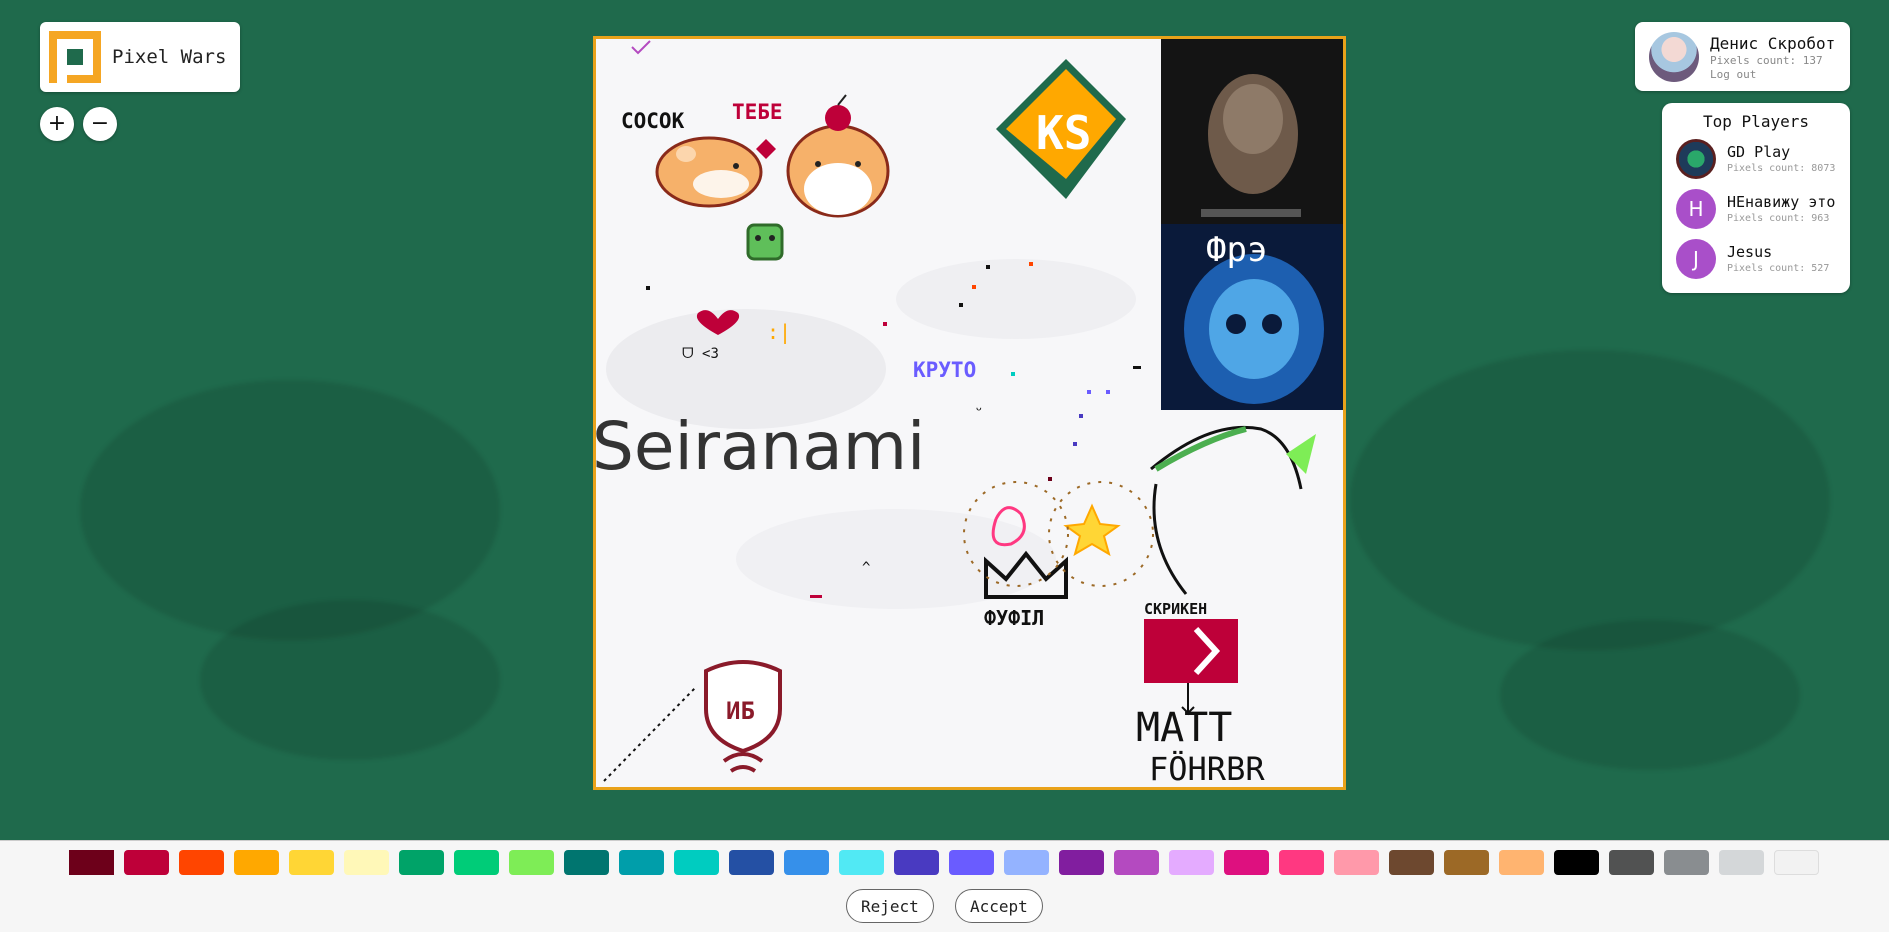 The width and height of the screenshot is (1889, 932). What do you see at coordinates (1236, 250) in the screenshot?
I see `fre-text: Фрэ` at bounding box center [1236, 250].